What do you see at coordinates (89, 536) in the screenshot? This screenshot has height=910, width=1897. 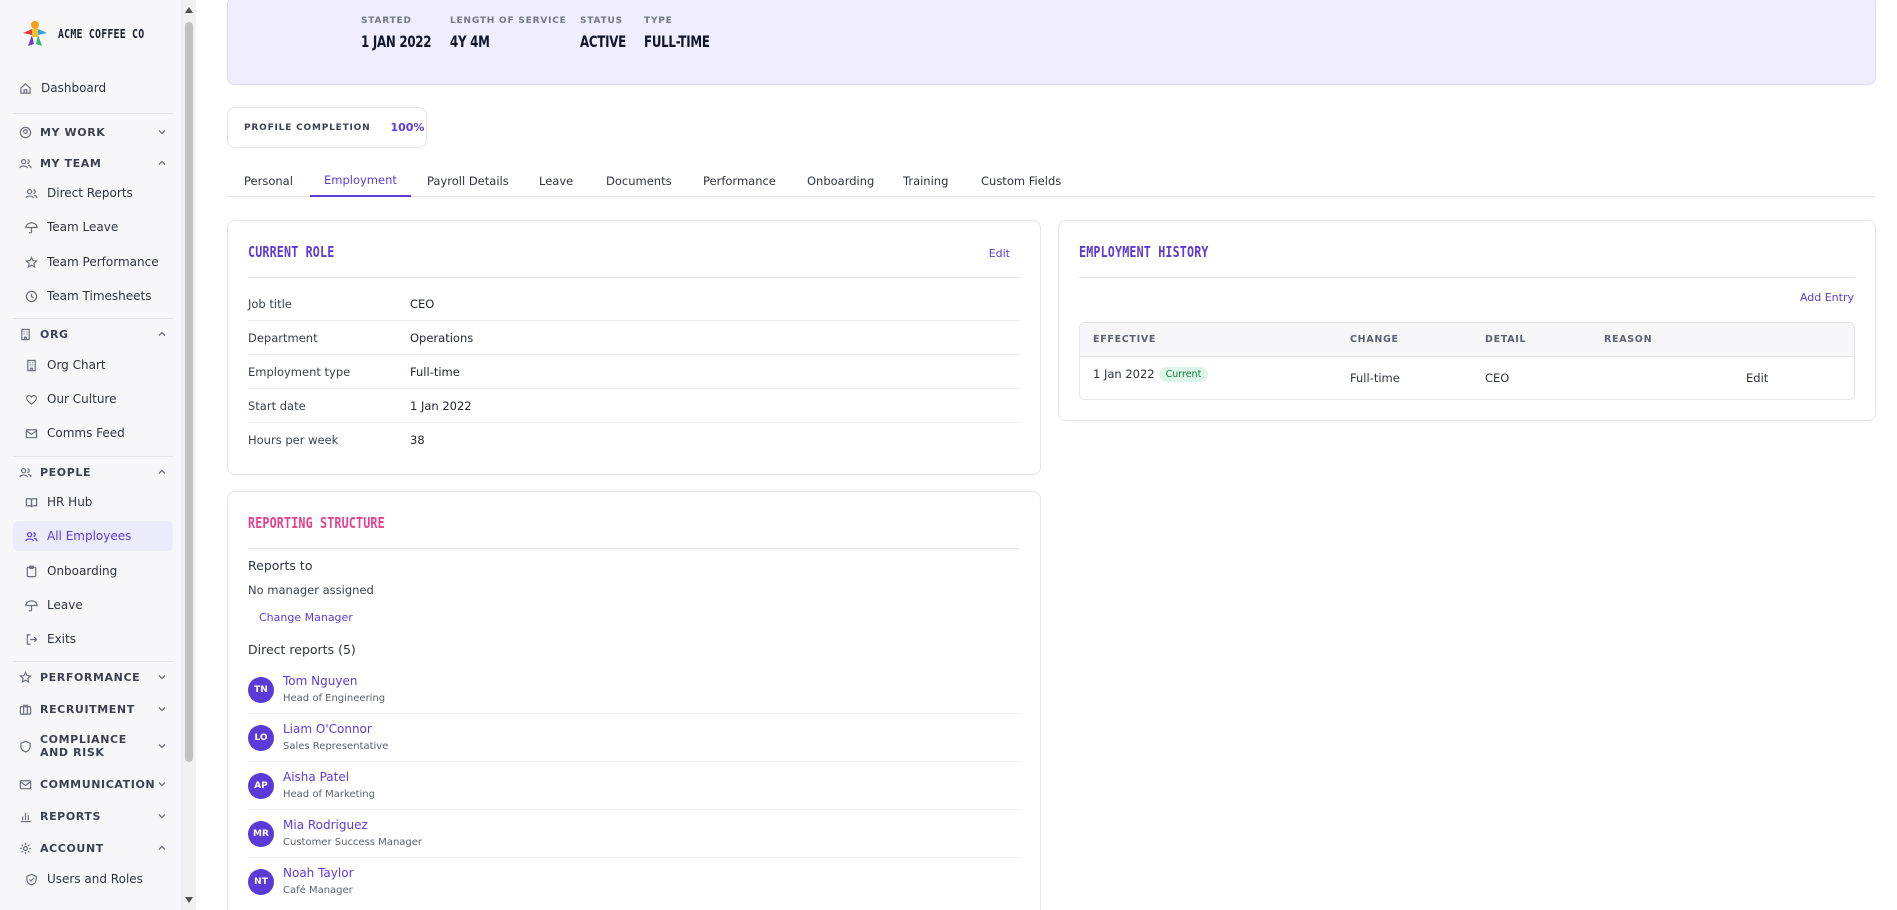 I see `sidebar-item-label: All Employees` at bounding box center [89, 536].